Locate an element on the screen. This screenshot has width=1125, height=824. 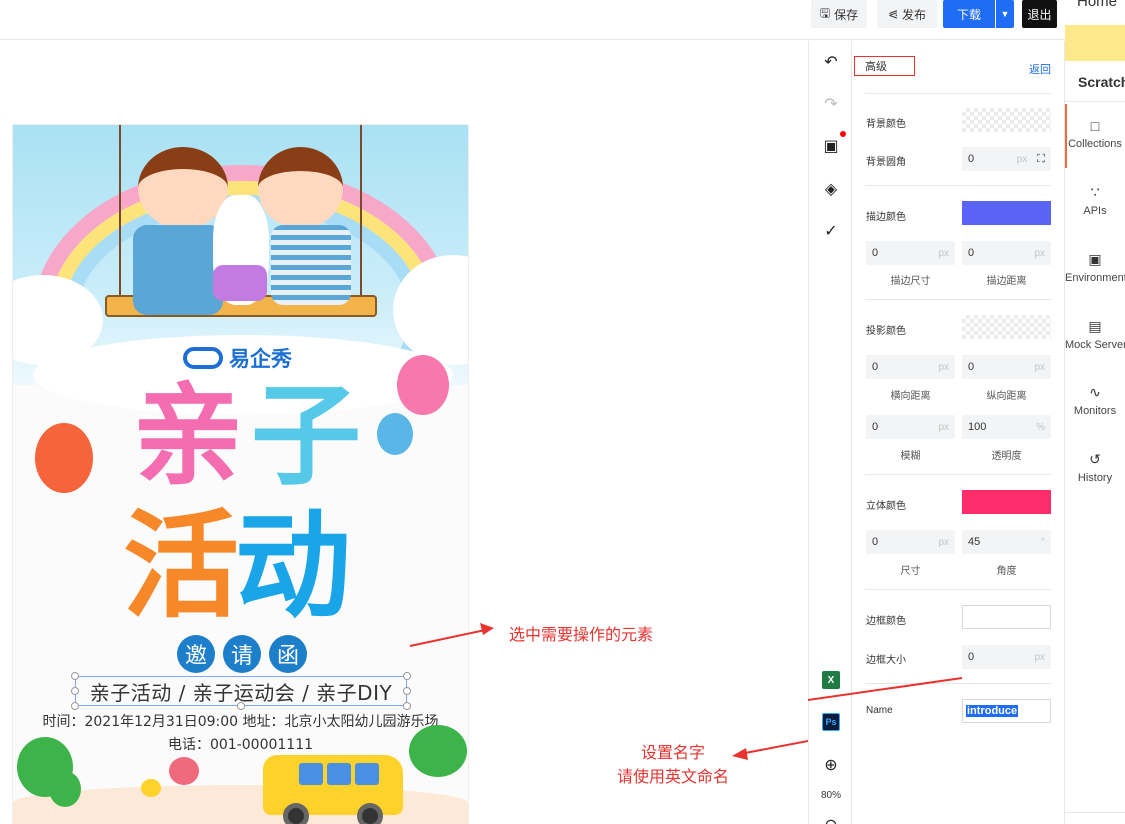
apis-icon: ∵ is located at coordinates (1095, 192).